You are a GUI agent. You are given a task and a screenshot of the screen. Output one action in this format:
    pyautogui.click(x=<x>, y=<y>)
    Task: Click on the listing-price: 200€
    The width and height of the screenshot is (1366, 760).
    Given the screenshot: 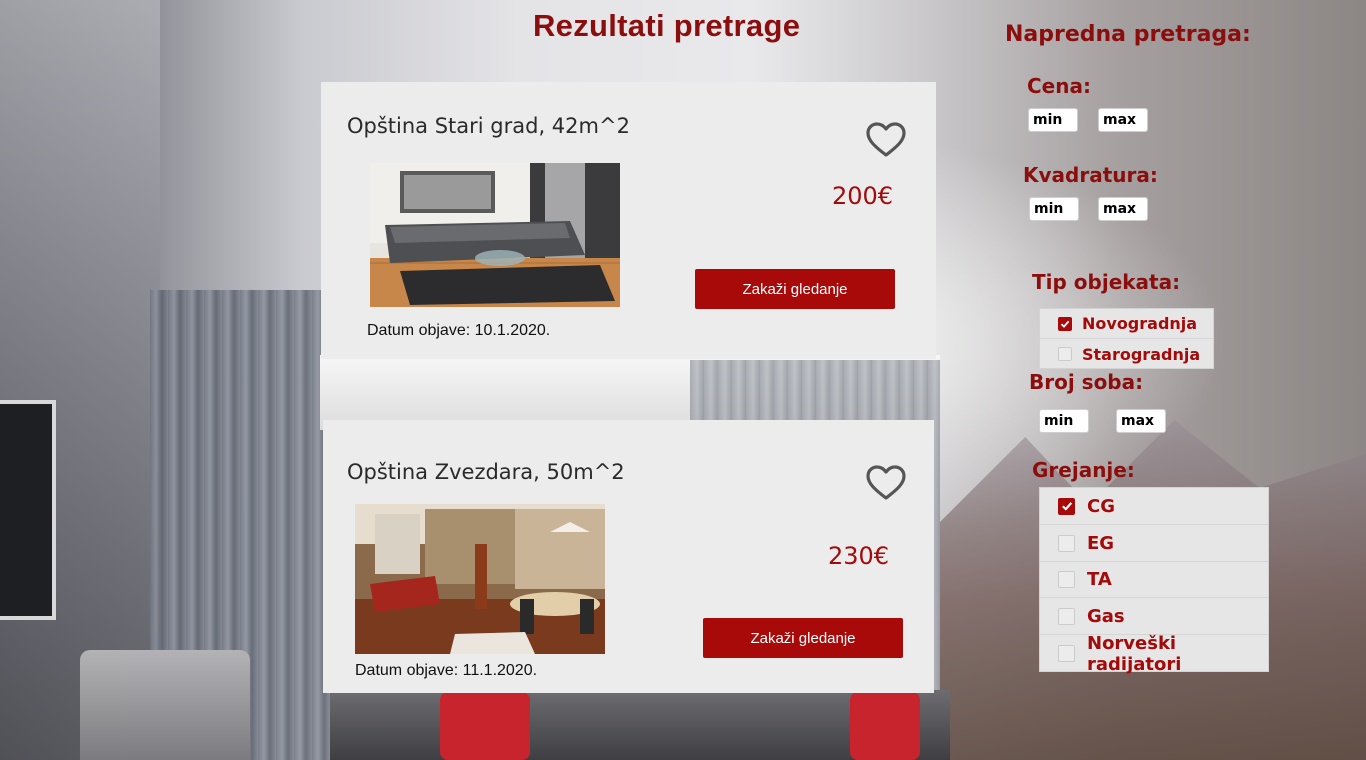 What is the action you would take?
    pyautogui.click(x=863, y=196)
    